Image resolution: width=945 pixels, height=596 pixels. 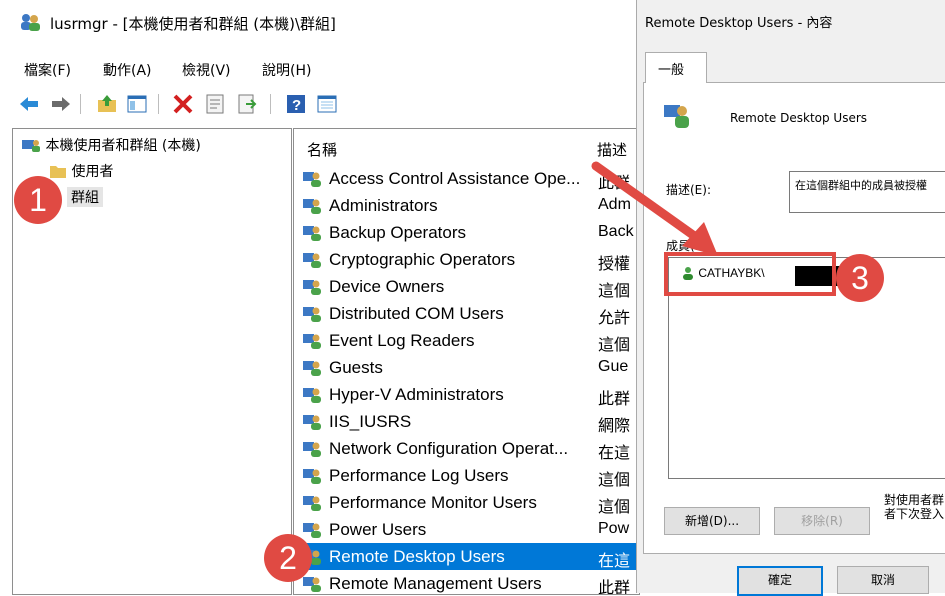 I want to click on callout-1: 1, so click(x=38, y=200).